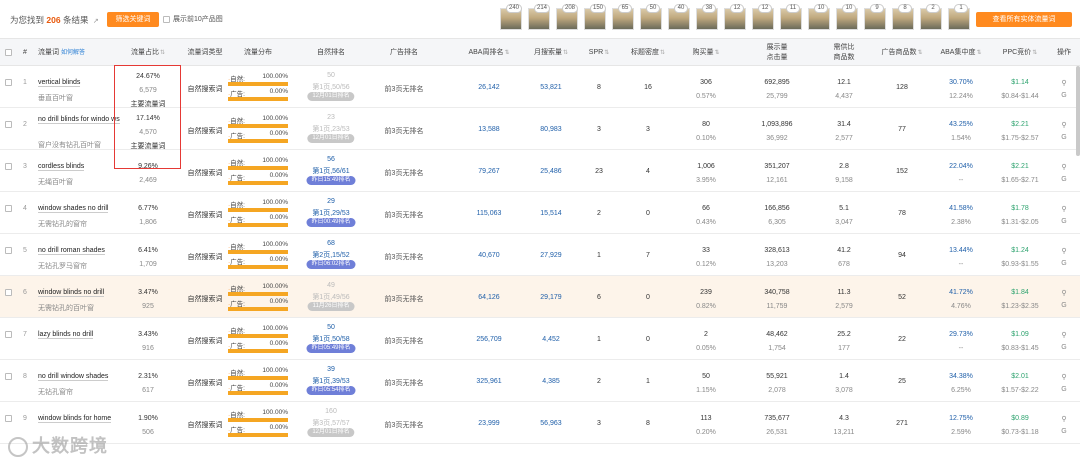 The image size is (1080, 468). I want to click on rank-date-pill: 11月26日排名, so click(331, 306).